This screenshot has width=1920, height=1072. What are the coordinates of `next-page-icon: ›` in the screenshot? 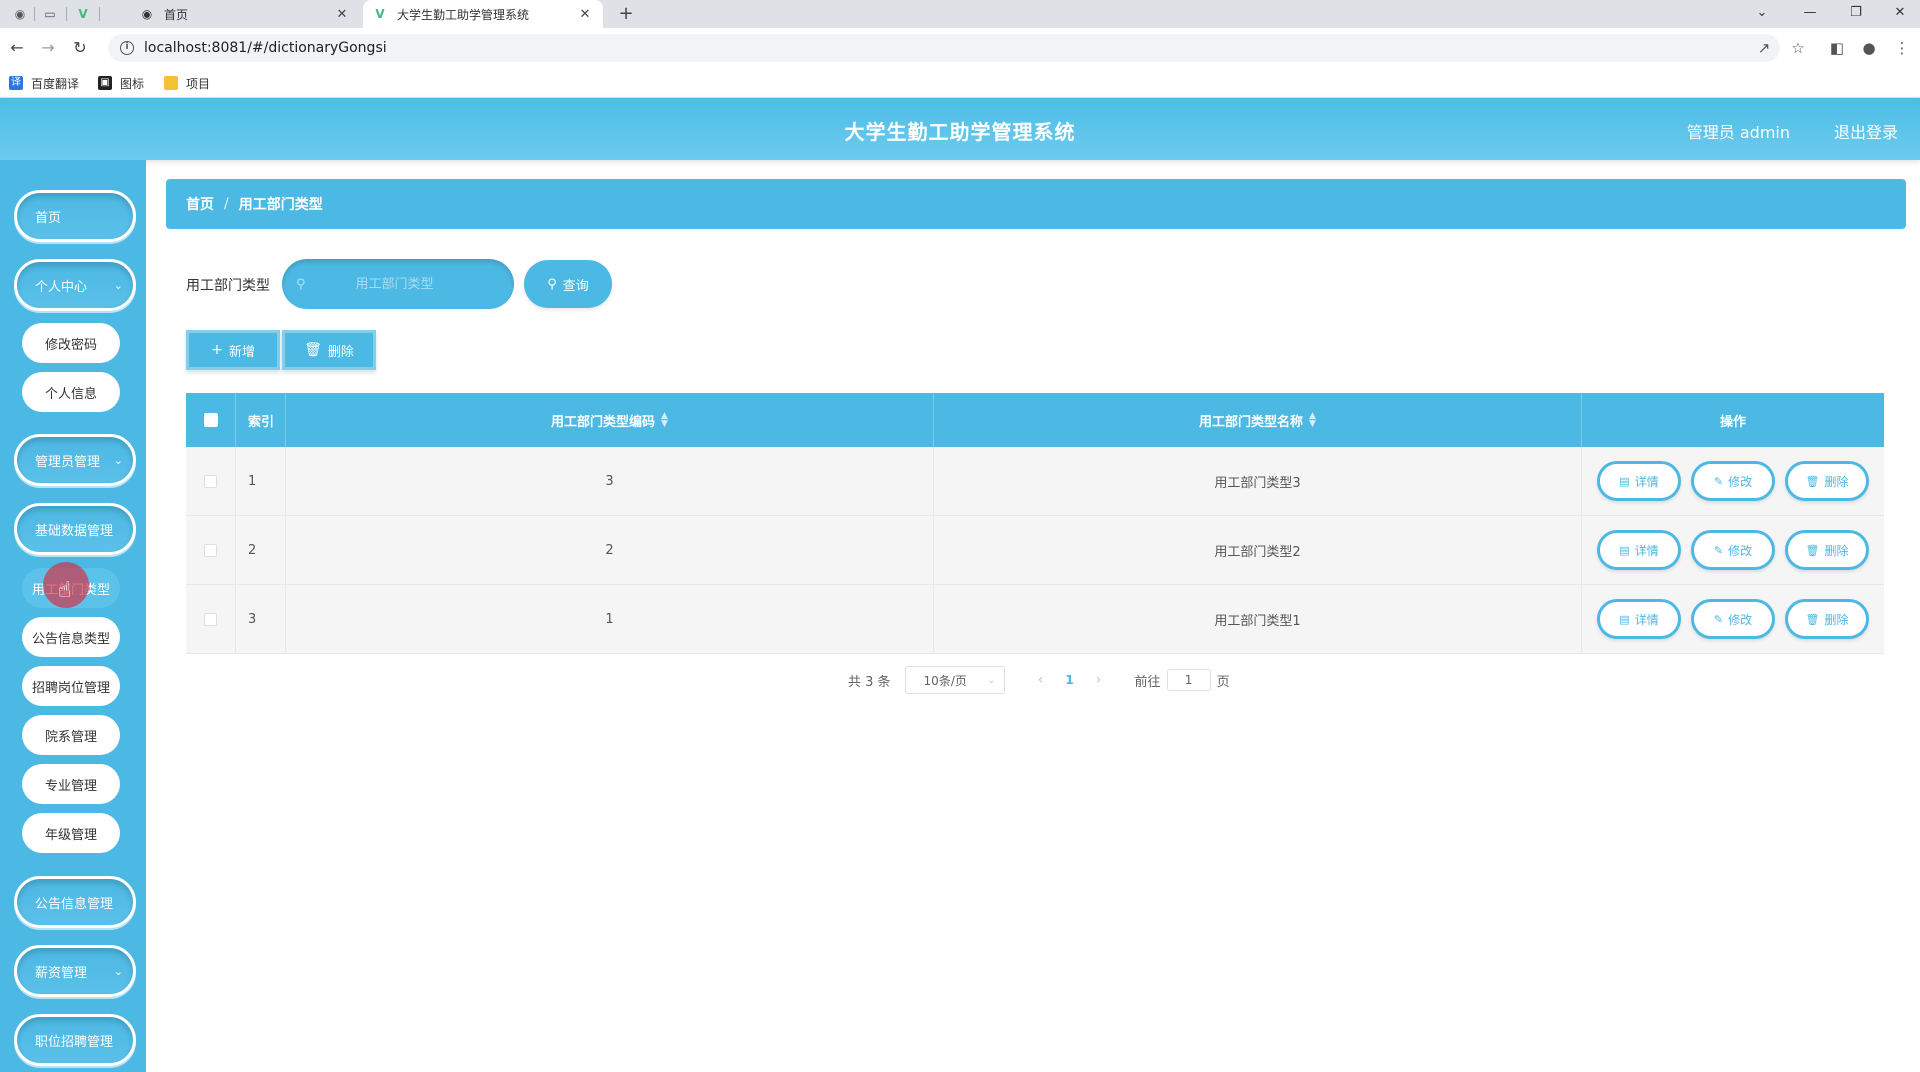 It's located at (1099, 680).